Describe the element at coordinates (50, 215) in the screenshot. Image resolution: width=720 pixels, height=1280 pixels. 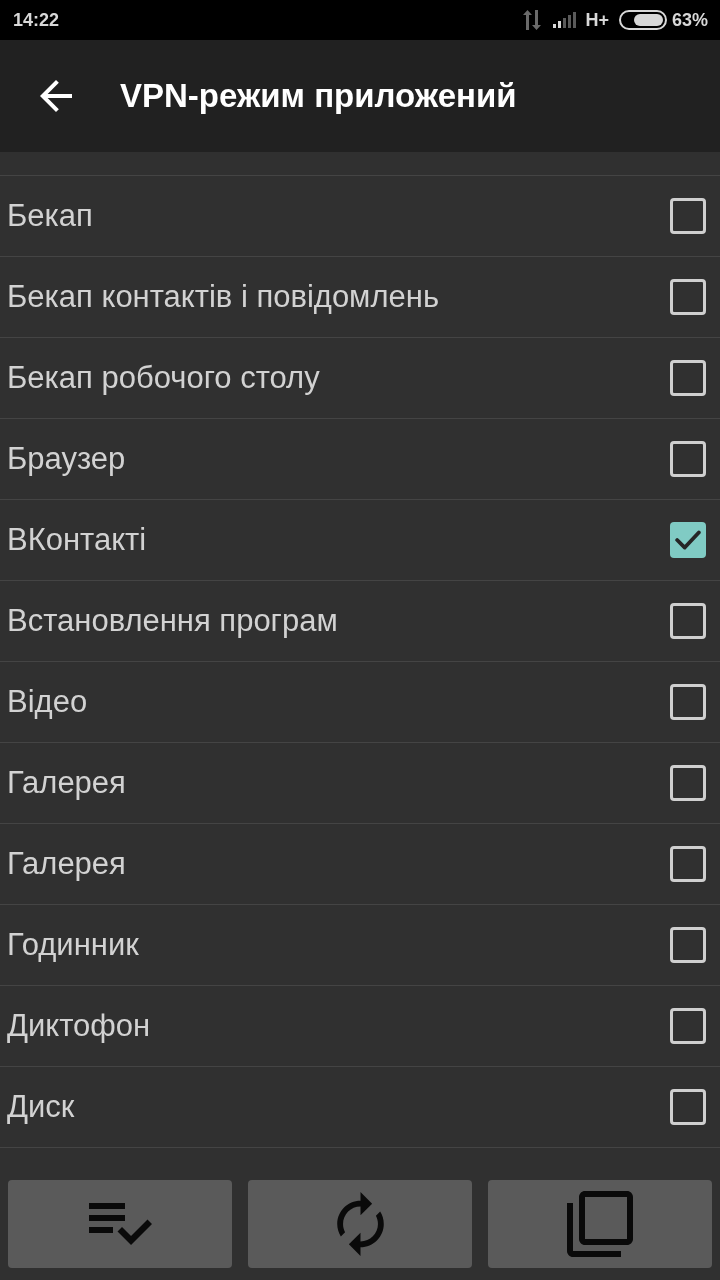
I see `app-name: Бекап` at that location.